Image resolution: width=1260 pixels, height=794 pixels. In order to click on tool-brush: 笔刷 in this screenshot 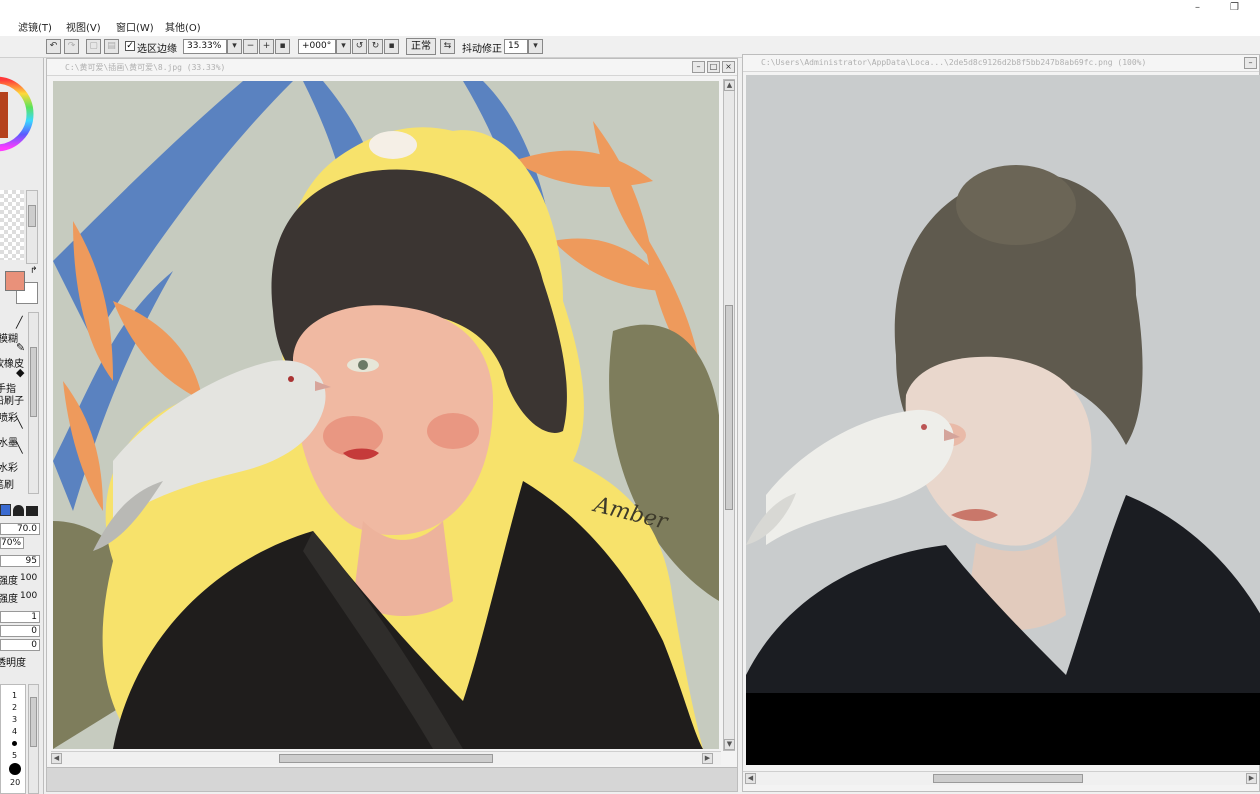, I will do `click(7, 483)`.